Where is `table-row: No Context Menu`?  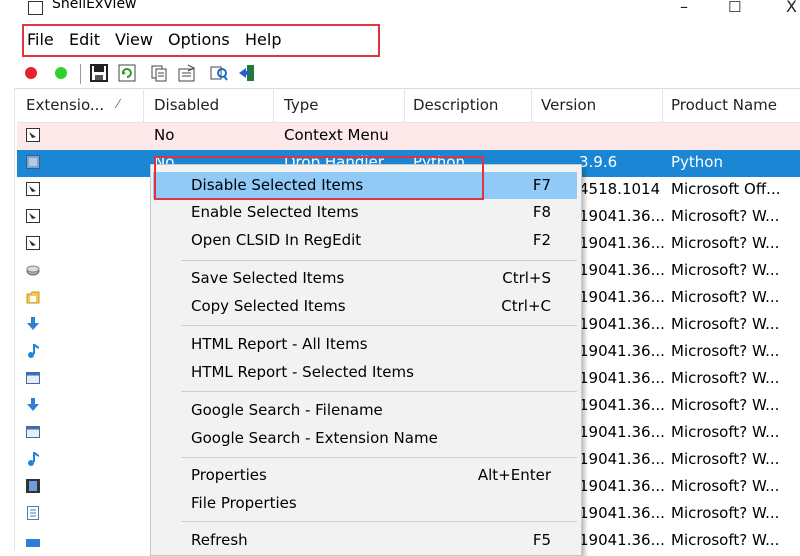 table-row: No Context Menu is located at coordinates (408, 136).